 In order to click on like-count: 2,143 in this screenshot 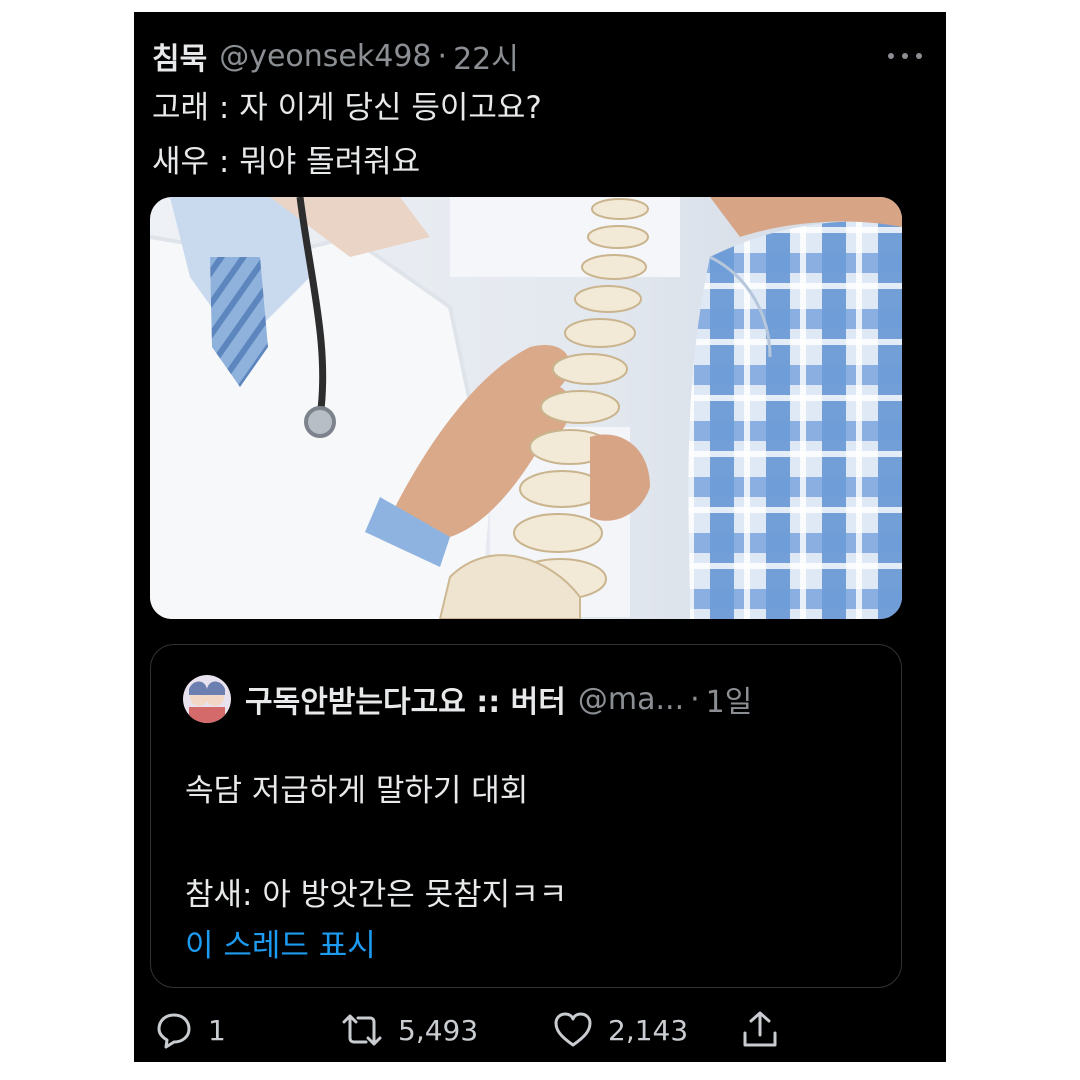, I will do `click(648, 1030)`.